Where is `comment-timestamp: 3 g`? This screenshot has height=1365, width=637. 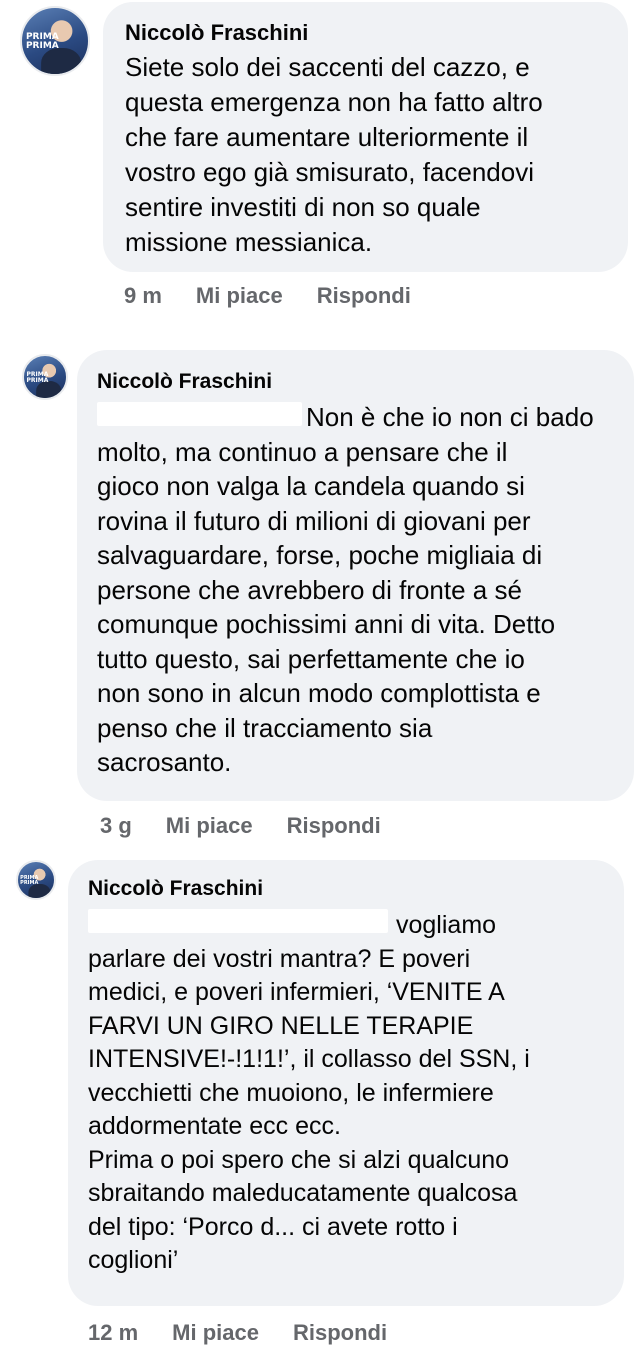 comment-timestamp: 3 g is located at coordinates (116, 825).